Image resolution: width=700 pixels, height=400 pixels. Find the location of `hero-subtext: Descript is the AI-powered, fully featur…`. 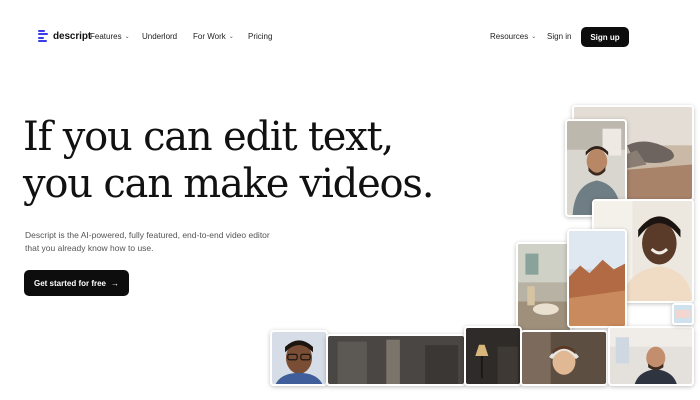

hero-subtext: Descript is the AI-powered, fully featur… is located at coordinates (175, 241).